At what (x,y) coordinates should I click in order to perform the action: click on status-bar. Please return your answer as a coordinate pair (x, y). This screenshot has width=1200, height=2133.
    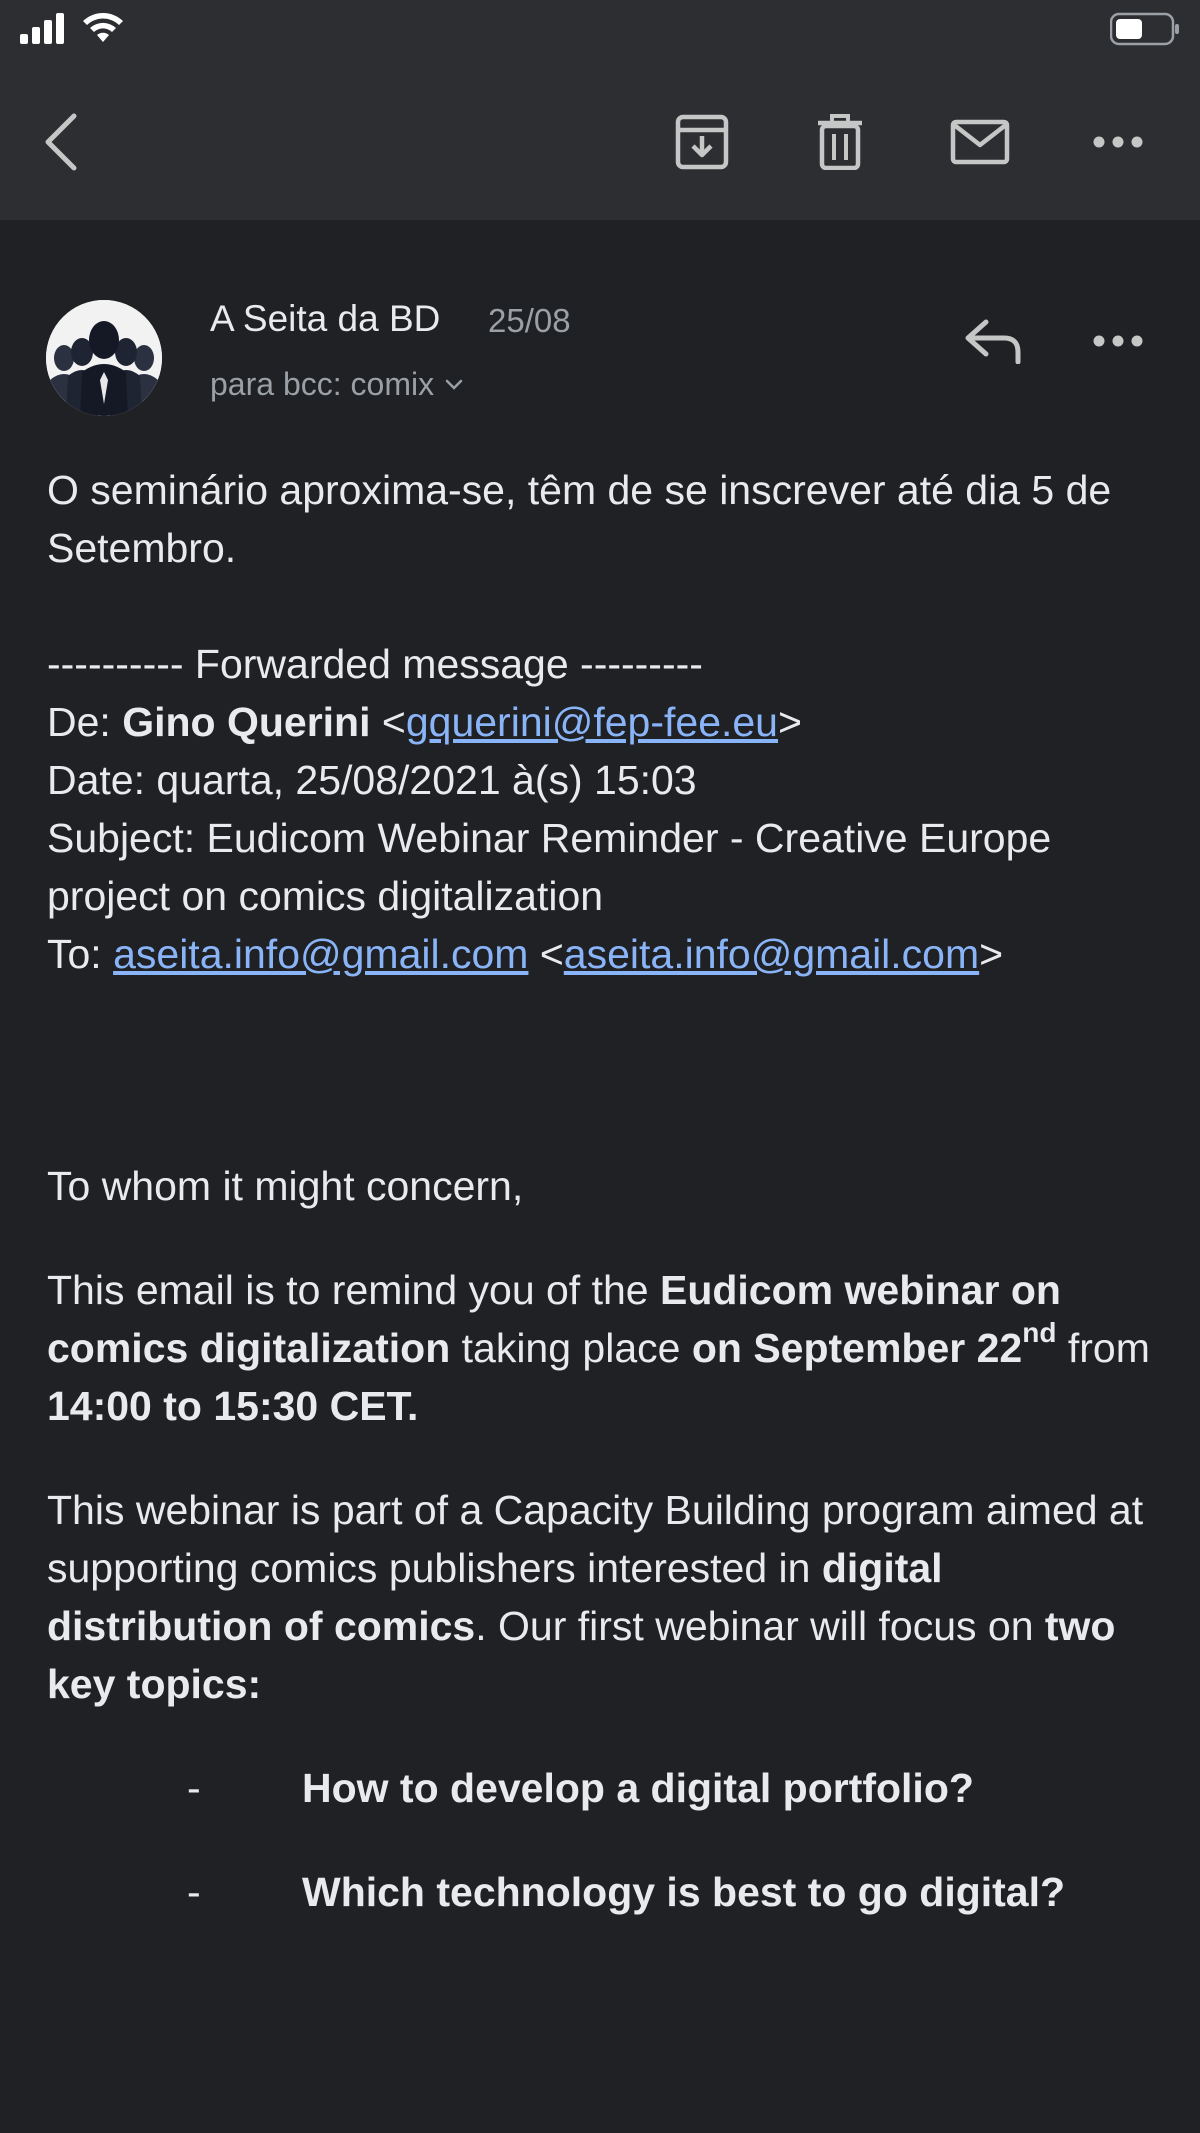
    Looking at the image, I should click on (600, 31).